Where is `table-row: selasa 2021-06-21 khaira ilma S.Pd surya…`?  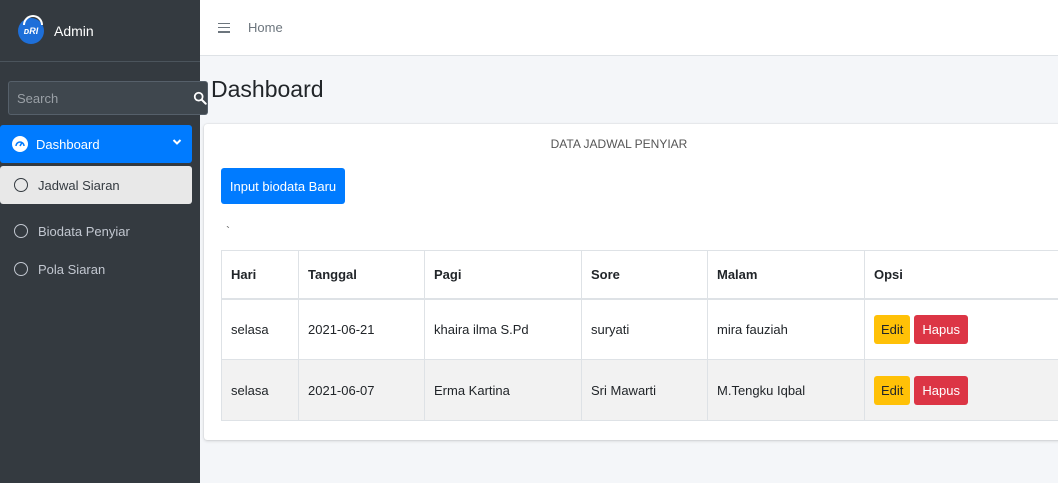
table-row: selasa 2021-06-21 khaira ilma S.Pd surya… is located at coordinates (639, 329).